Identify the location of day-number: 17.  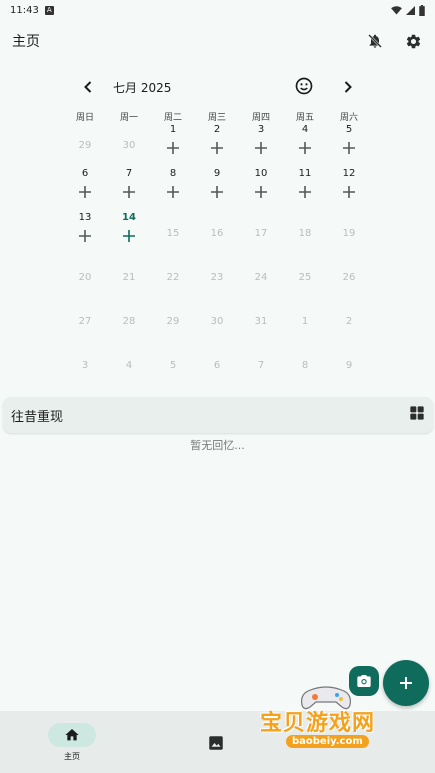
(261, 233).